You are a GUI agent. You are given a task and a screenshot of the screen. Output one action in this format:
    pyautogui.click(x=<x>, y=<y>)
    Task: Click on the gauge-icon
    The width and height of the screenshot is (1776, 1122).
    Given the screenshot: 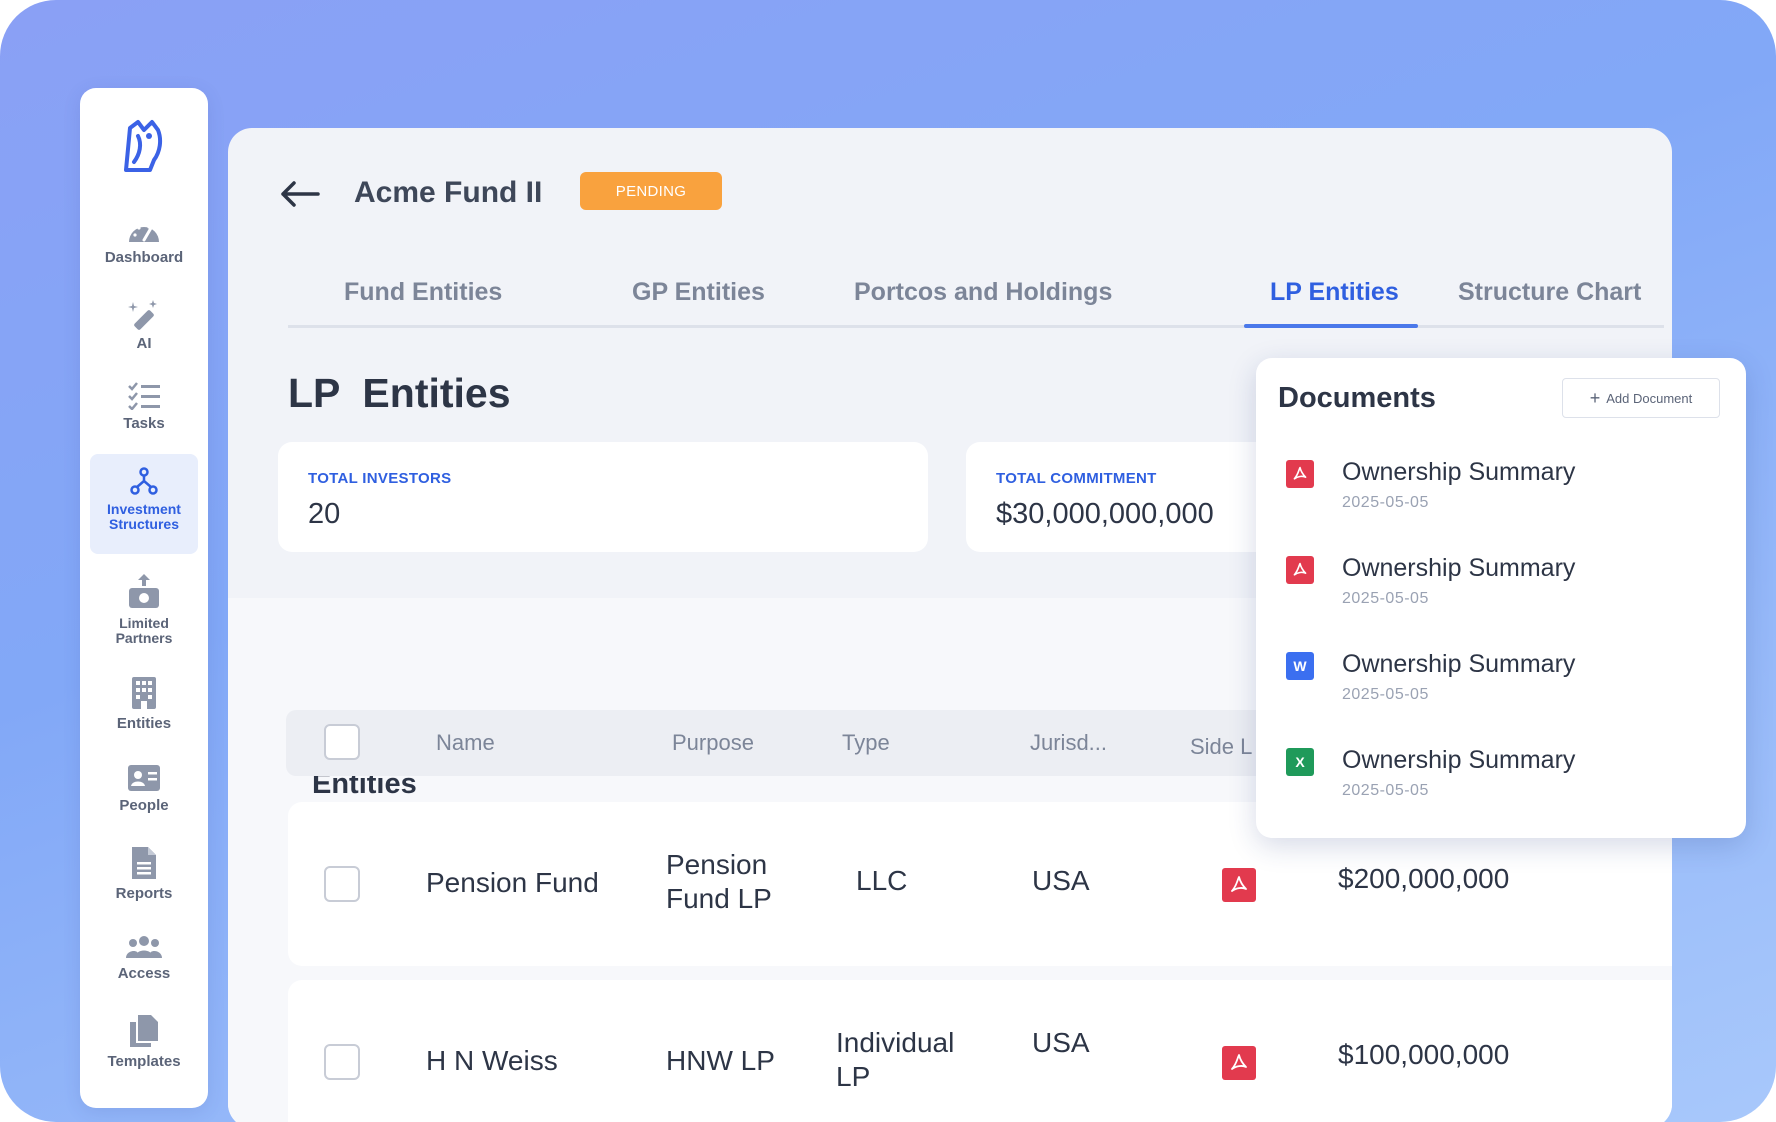 What is the action you would take?
    pyautogui.click(x=144, y=233)
    